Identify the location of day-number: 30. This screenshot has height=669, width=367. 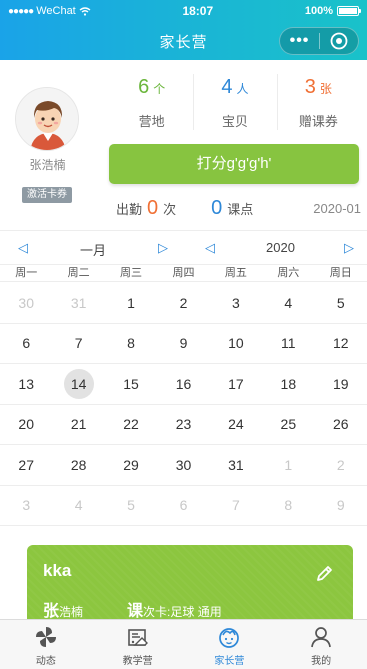
(26, 302).